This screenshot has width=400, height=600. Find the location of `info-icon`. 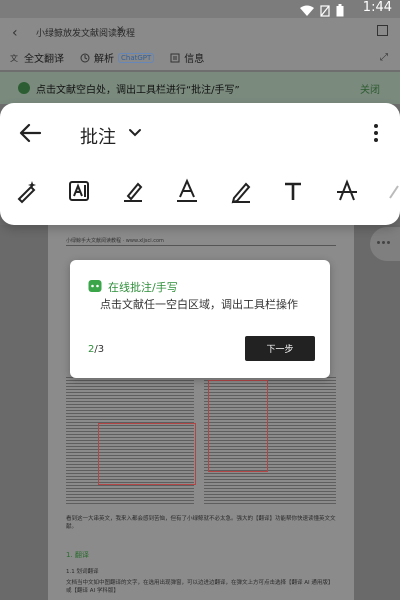

info-icon is located at coordinates (175, 57).